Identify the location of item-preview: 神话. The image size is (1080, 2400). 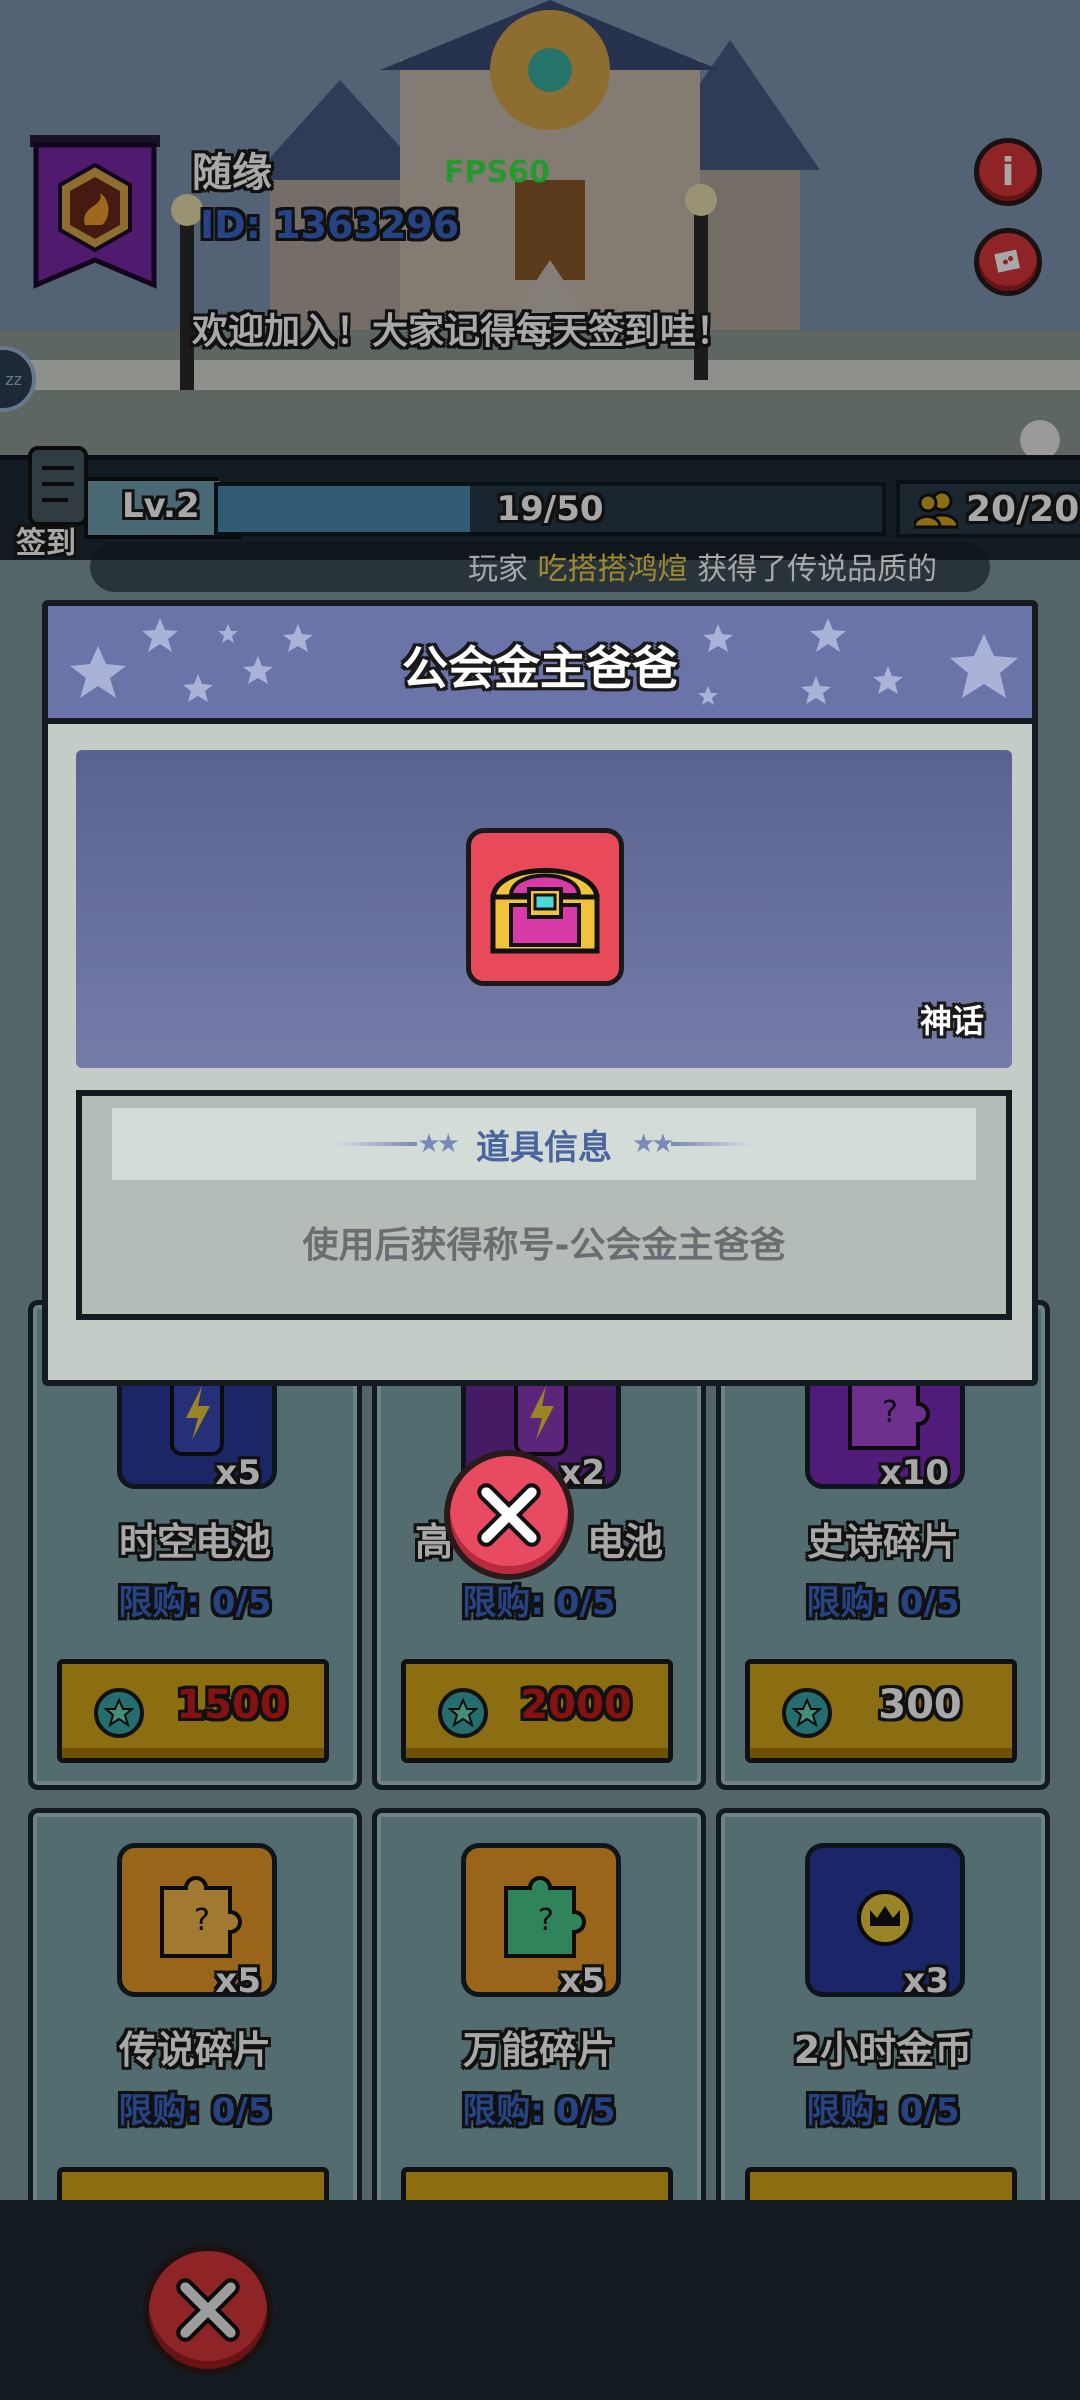
(544, 909).